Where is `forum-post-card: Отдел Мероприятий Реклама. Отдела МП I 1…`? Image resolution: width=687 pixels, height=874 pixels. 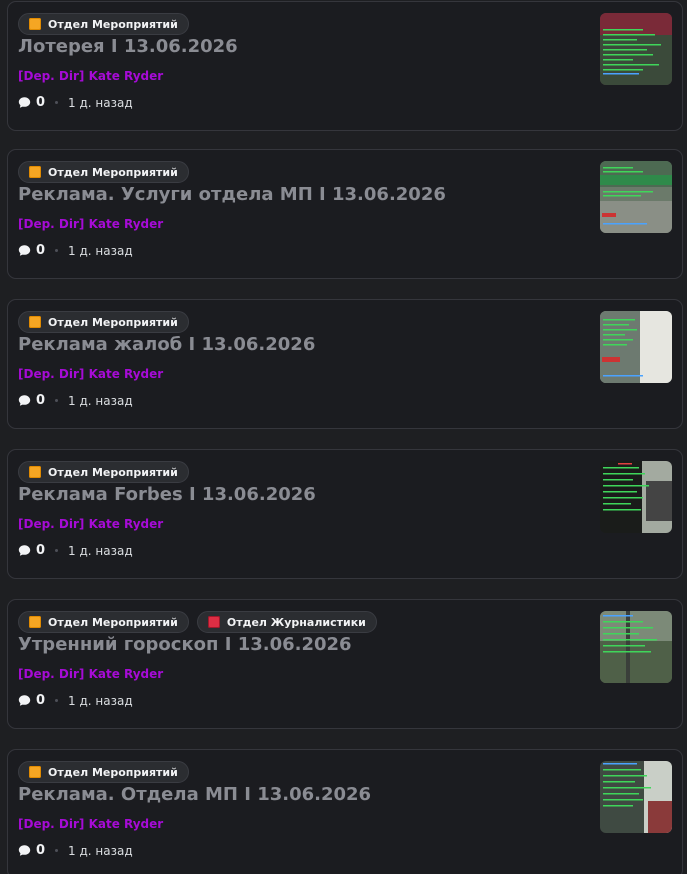 forum-post-card: Отдел Мероприятий Реклама. Отдела МП I 1… is located at coordinates (345, 811).